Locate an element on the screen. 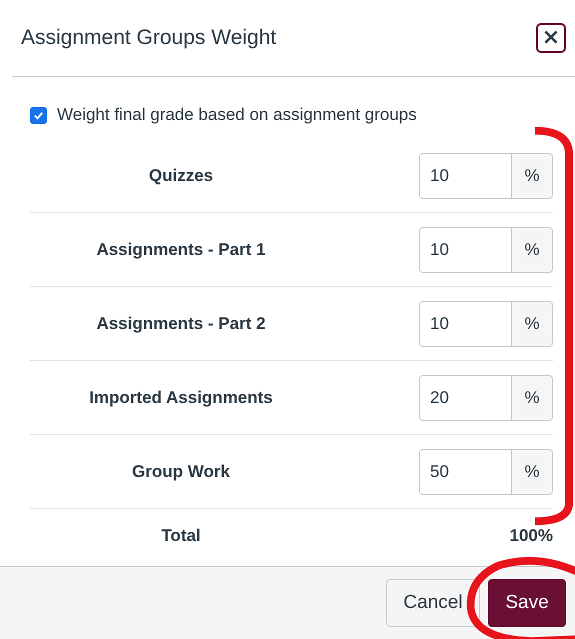 The height and width of the screenshot is (639, 575). checkbox-label: Weight final grade based on assignment groups is located at coordinates (237, 115).